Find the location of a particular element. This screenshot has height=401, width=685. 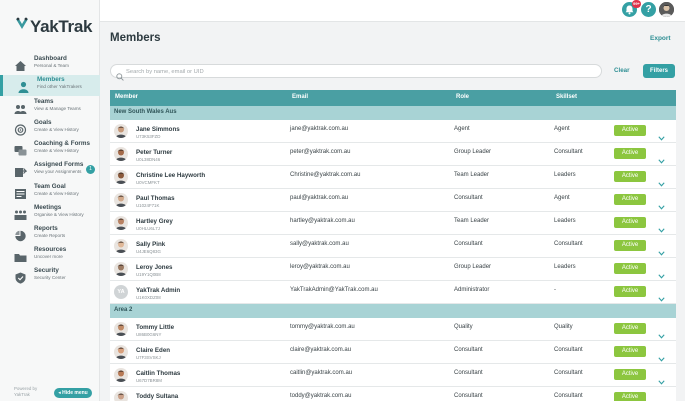

sidebar-item-coaching-and-forms: Coaching & Forms Create & View History is located at coordinates (50, 149).